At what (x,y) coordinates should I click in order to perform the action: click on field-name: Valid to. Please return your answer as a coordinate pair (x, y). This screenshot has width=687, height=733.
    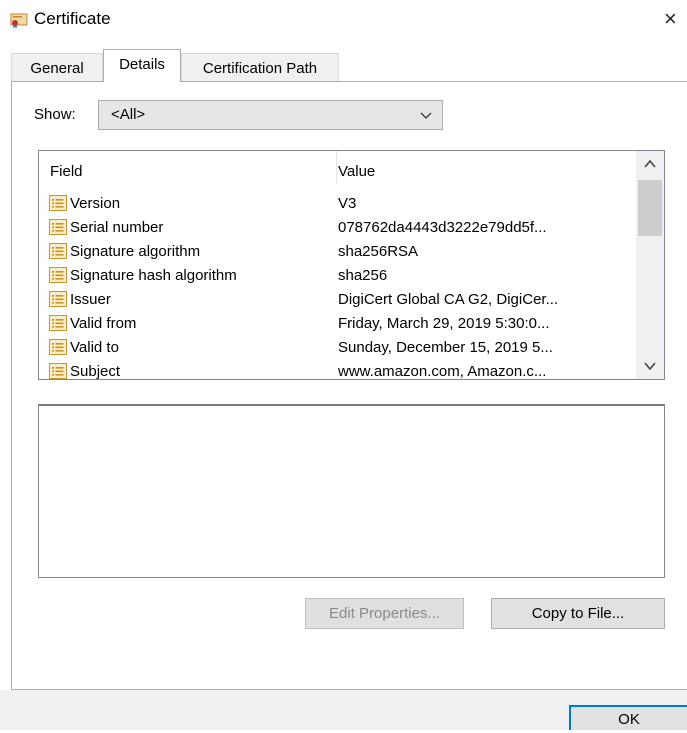
    Looking at the image, I should click on (94, 347).